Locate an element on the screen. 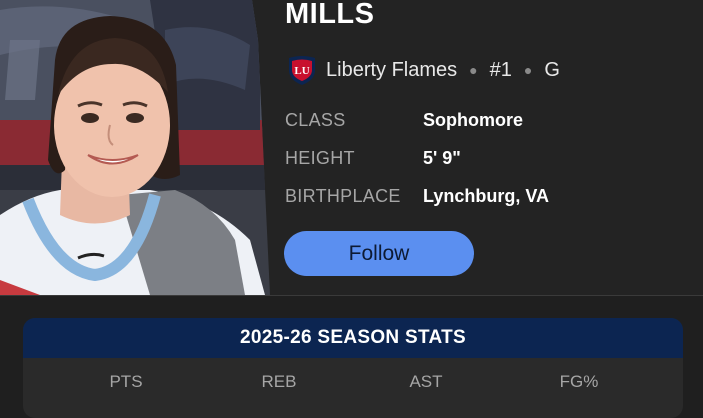  season-stats-title: 2025-26 SEASON STATS is located at coordinates (353, 338).